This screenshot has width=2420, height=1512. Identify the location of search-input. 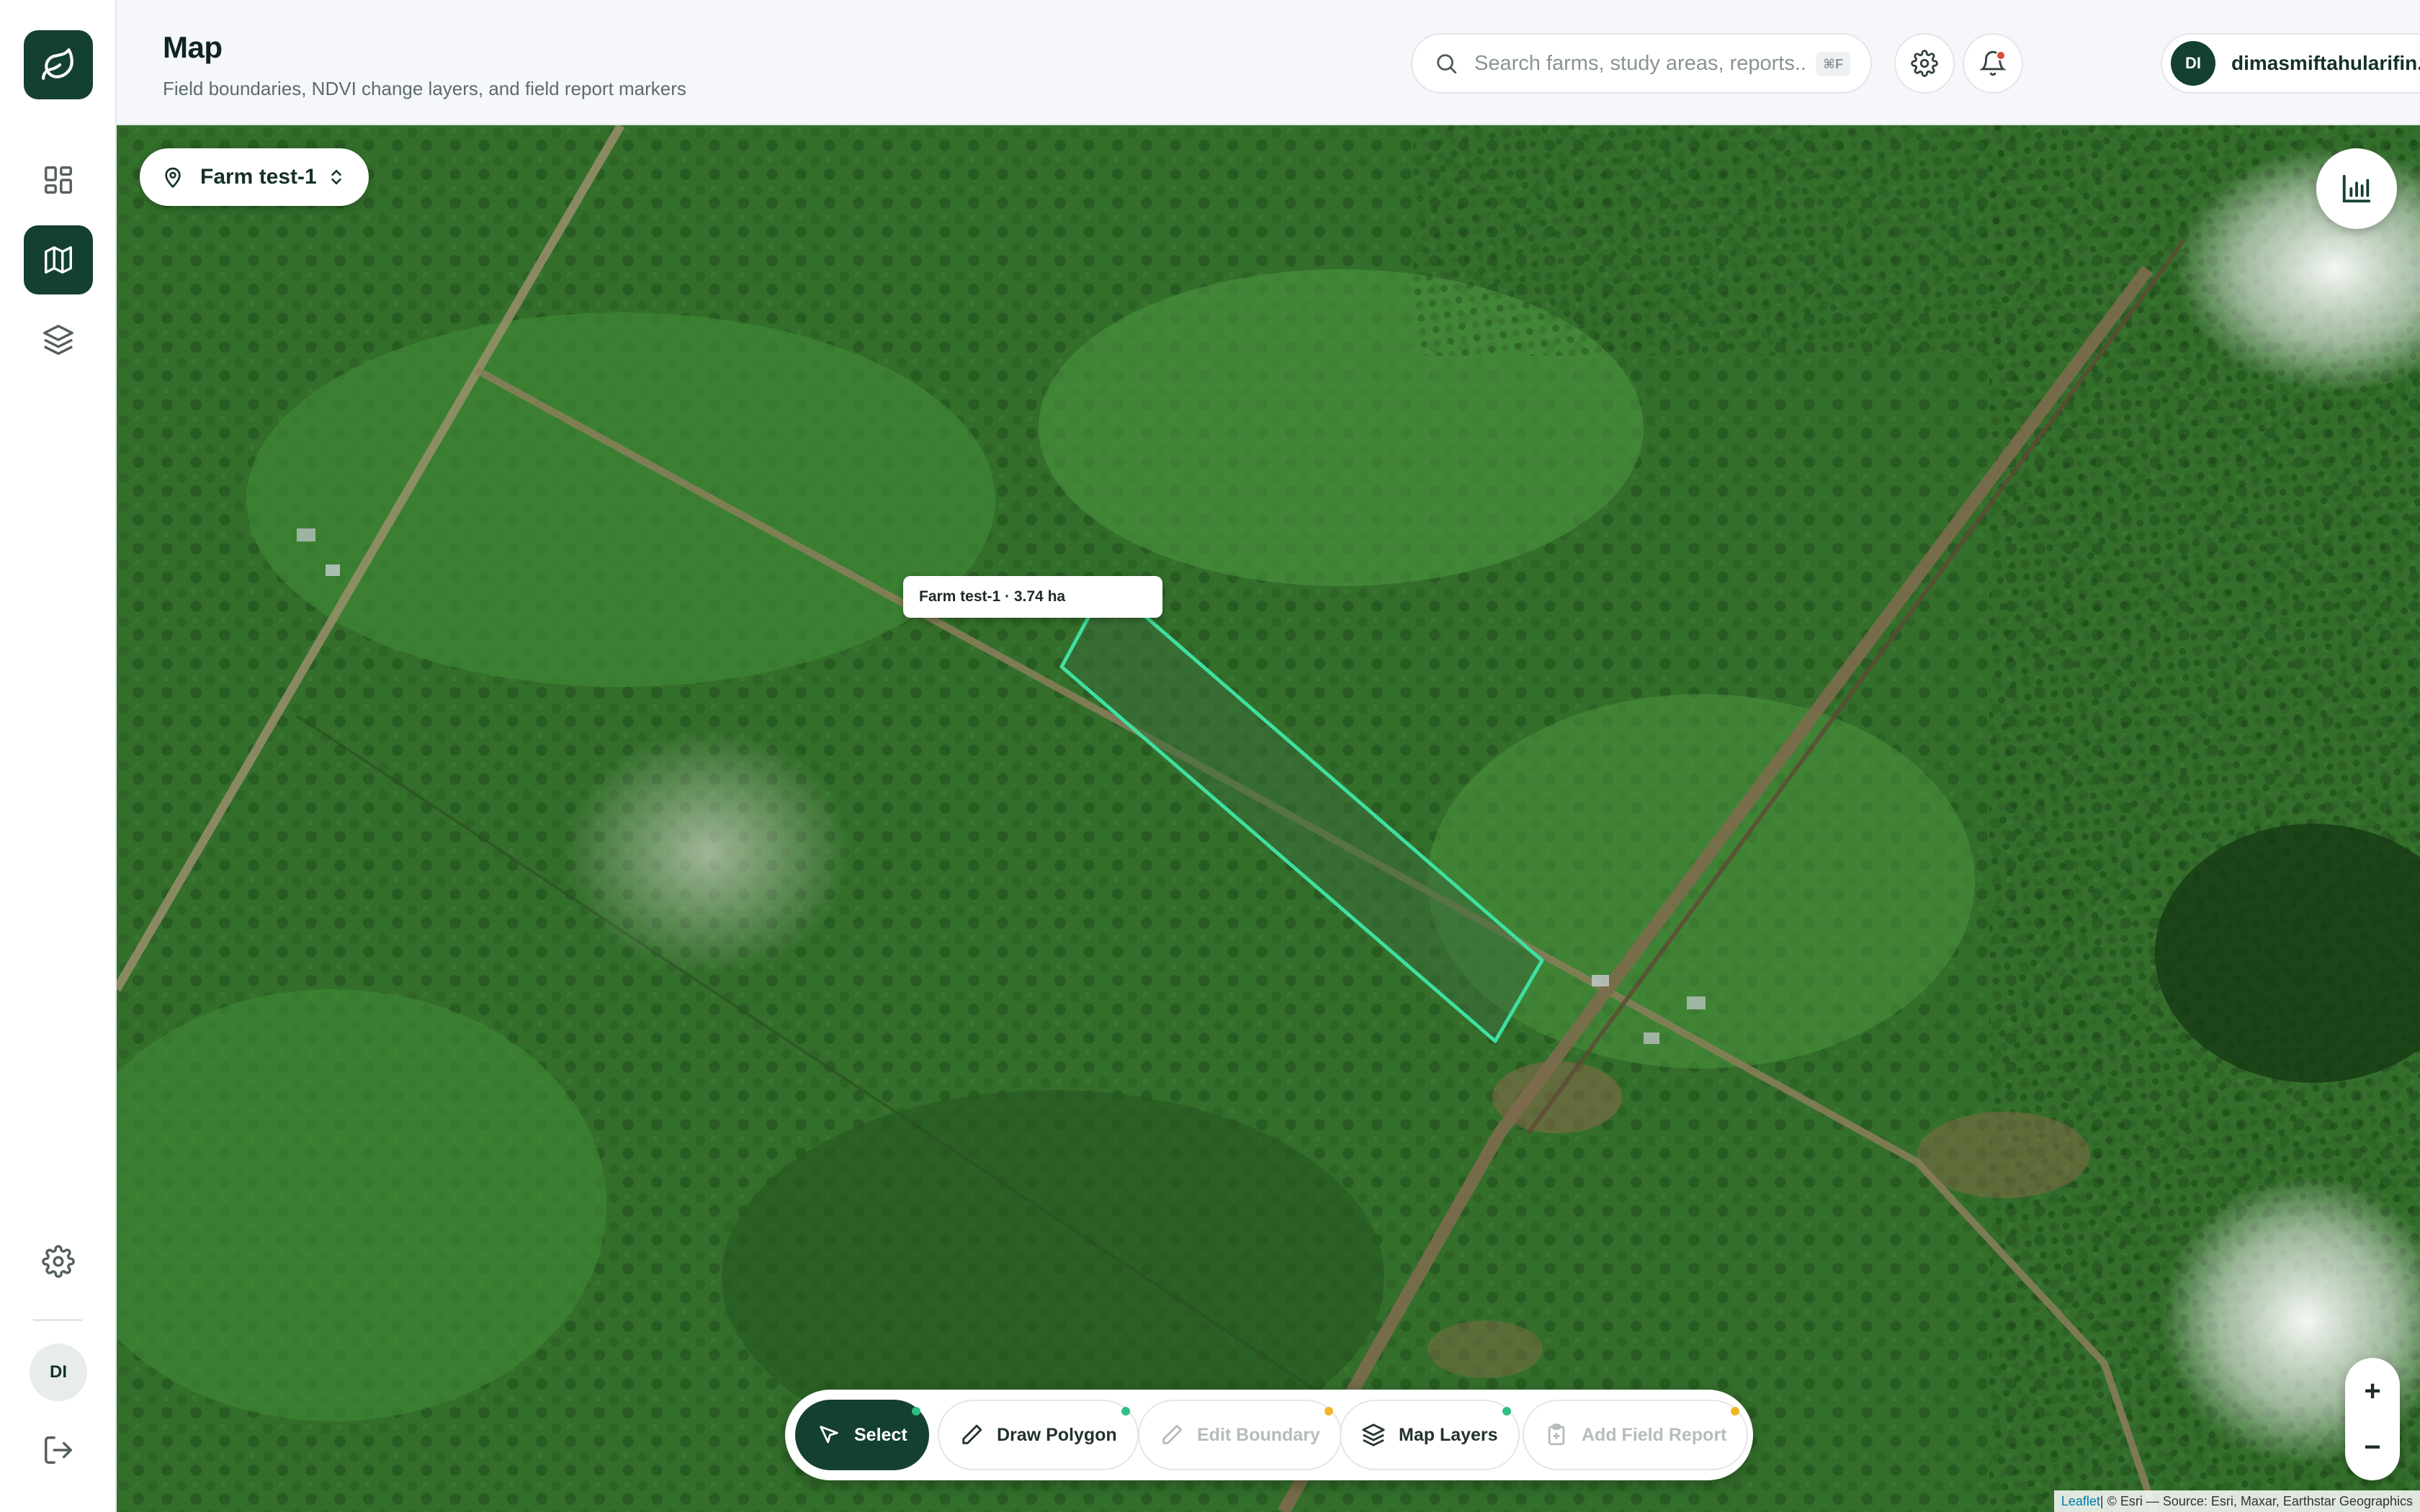
(1640, 63).